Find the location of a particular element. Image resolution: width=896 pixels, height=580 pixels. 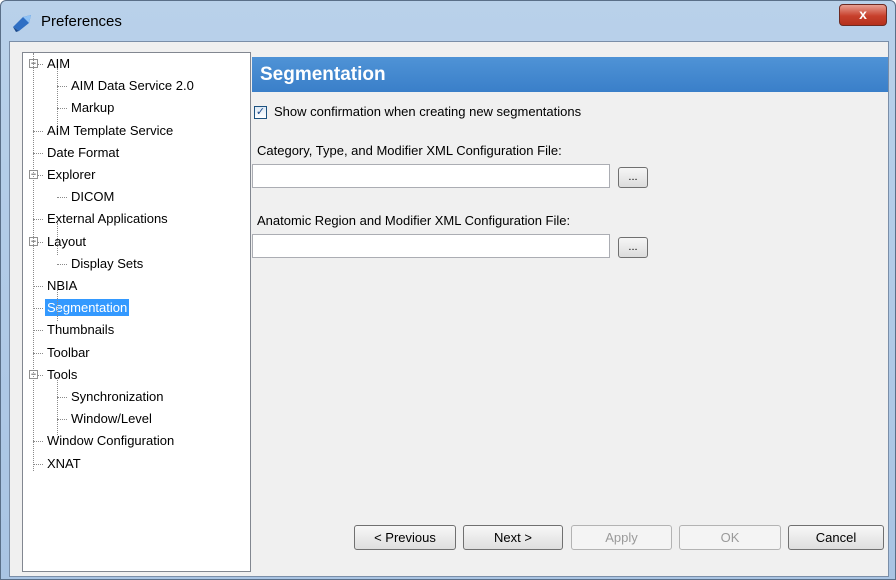

tree-item-aim: AIM is located at coordinates (58, 64).